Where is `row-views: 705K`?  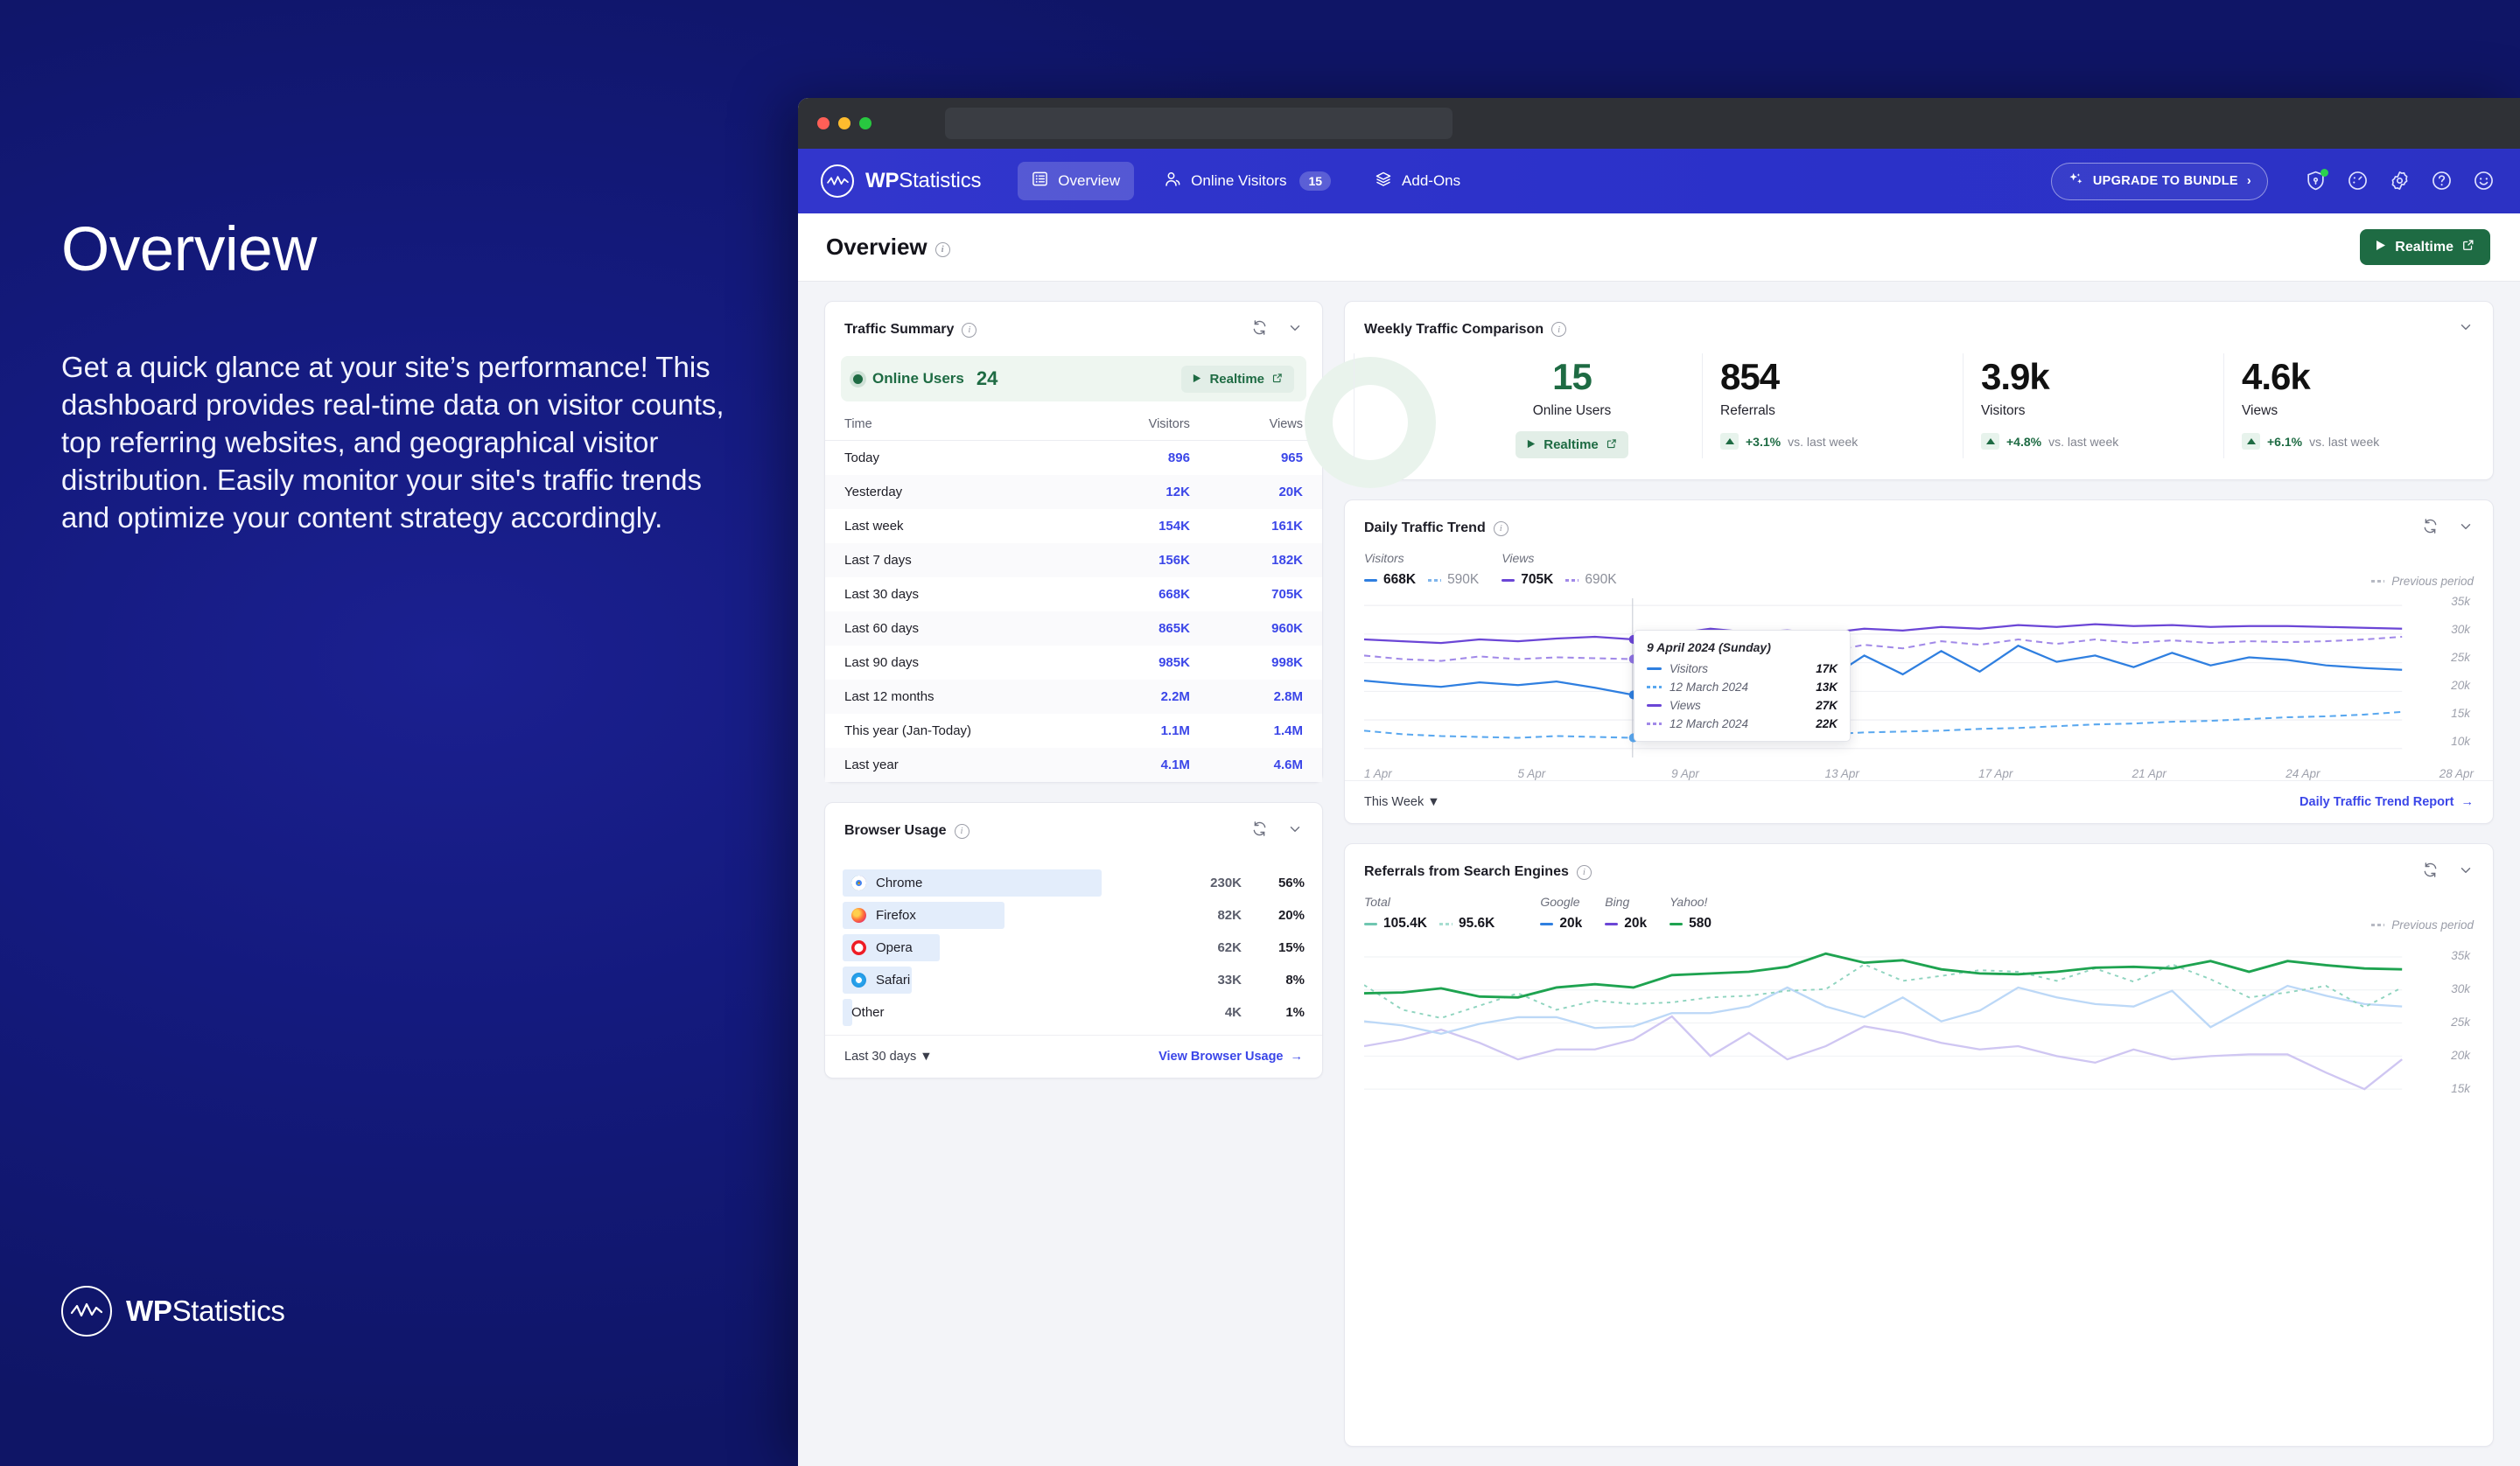 row-views: 705K is located at coordinates (1265, 594).